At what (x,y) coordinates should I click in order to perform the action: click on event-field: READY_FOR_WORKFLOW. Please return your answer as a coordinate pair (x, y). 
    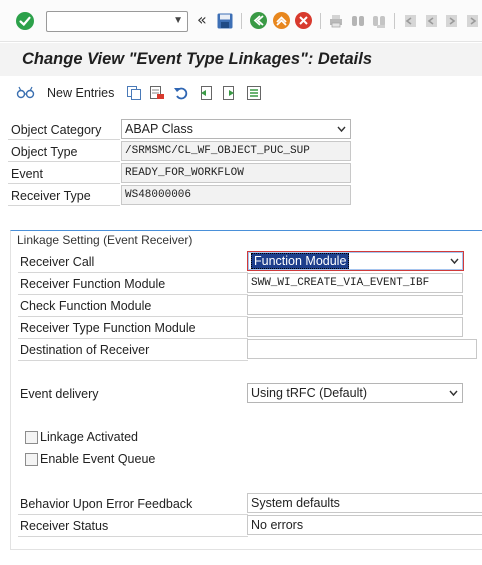
    Looking at the image, I should click on (236, 173).